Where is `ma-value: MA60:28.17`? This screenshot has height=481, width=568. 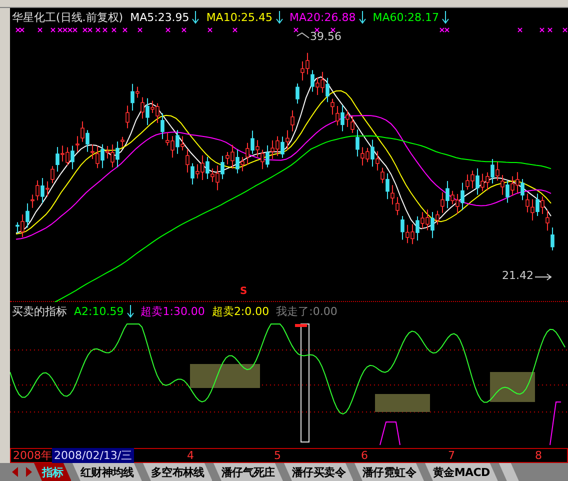
ma-value: MA60:28.17 is located at coordinates (405, 17).